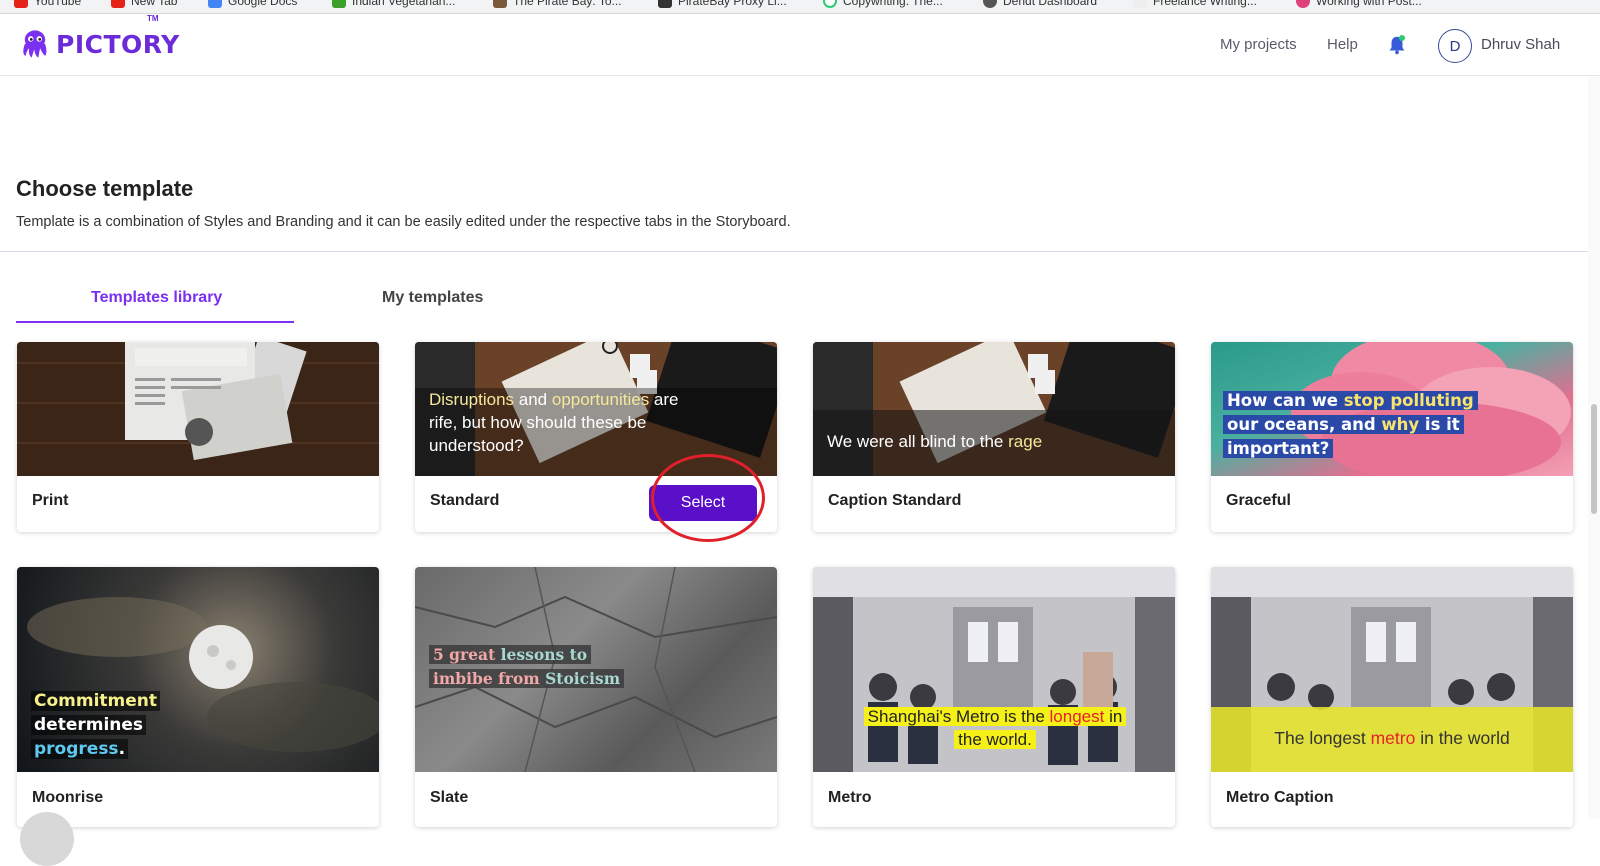 The height and width of the screenshot is (866, 1600). Describe the element at coordinates (449, 797) in the screenshot. I see `template-name: Slate` at that location.